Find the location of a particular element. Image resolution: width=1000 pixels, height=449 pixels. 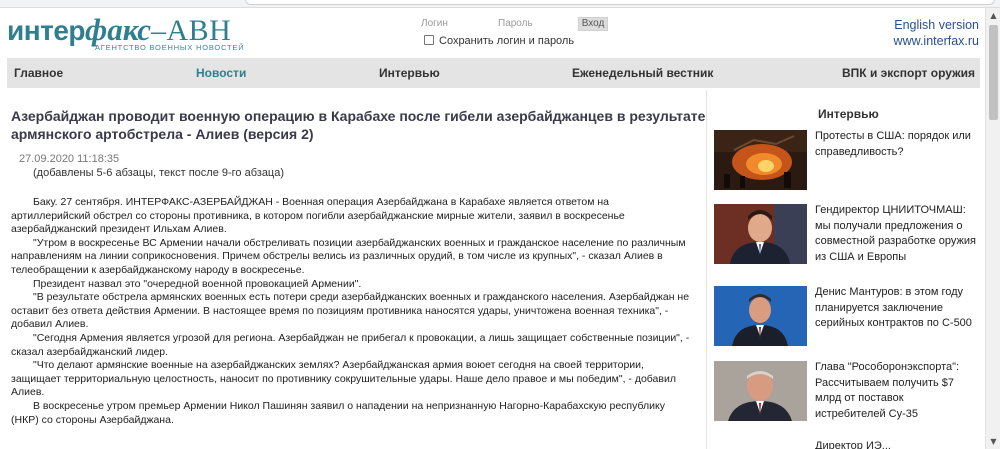

site-logo: интерфакс–АВН агентство военных новостей is located at coordinates (125, 34).